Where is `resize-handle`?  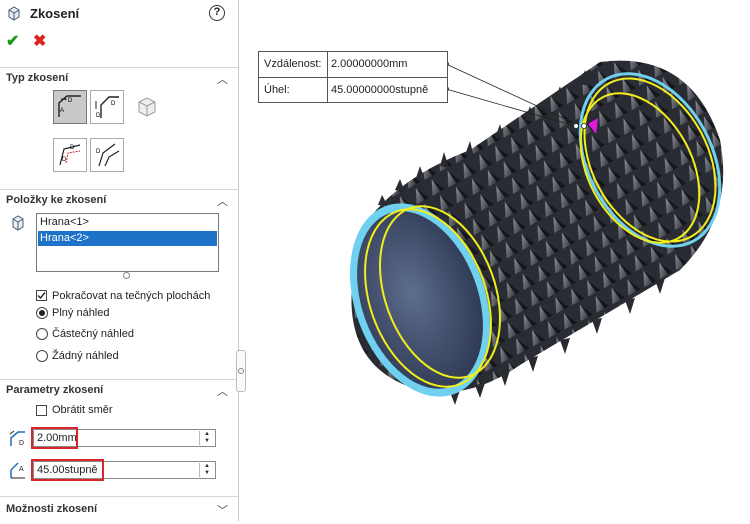
resize-handle is located at coordinates (126, 275).